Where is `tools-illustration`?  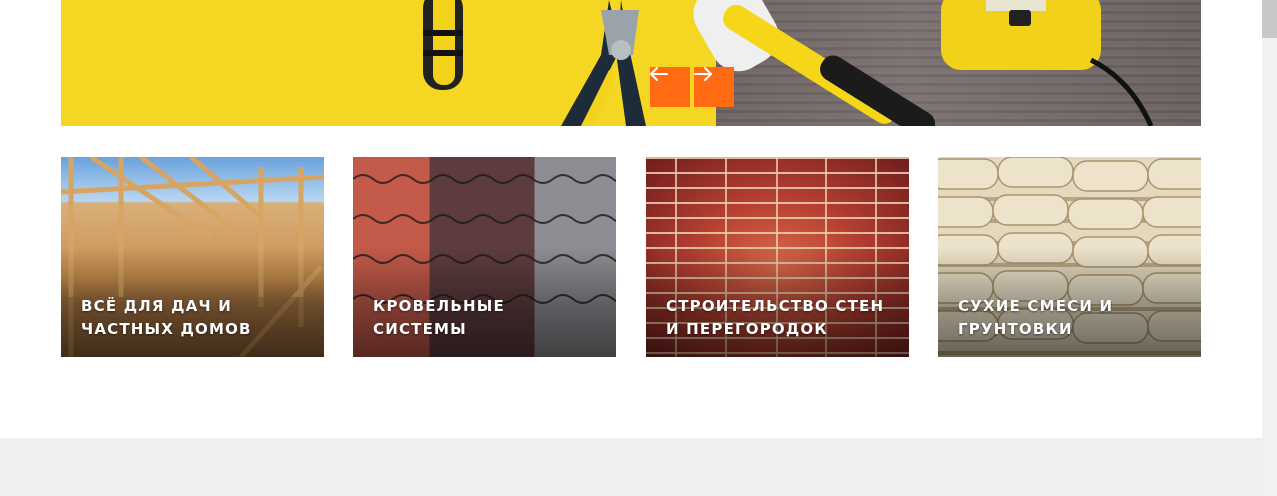
tools-illustration is located at coordinates (788, 63).